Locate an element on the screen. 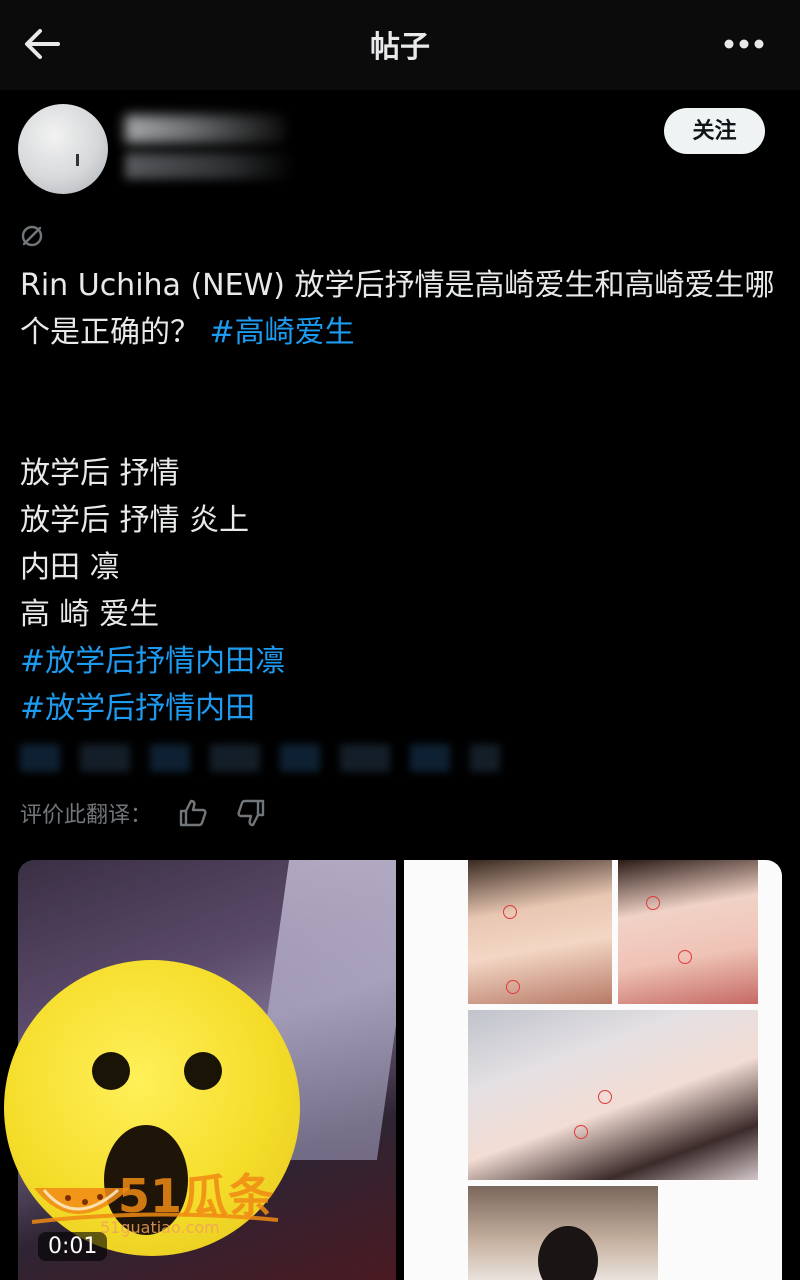 This screenshot has height=1280, width=800. watermark-text: 51瓜条 is located at coordinates (196, 1196).